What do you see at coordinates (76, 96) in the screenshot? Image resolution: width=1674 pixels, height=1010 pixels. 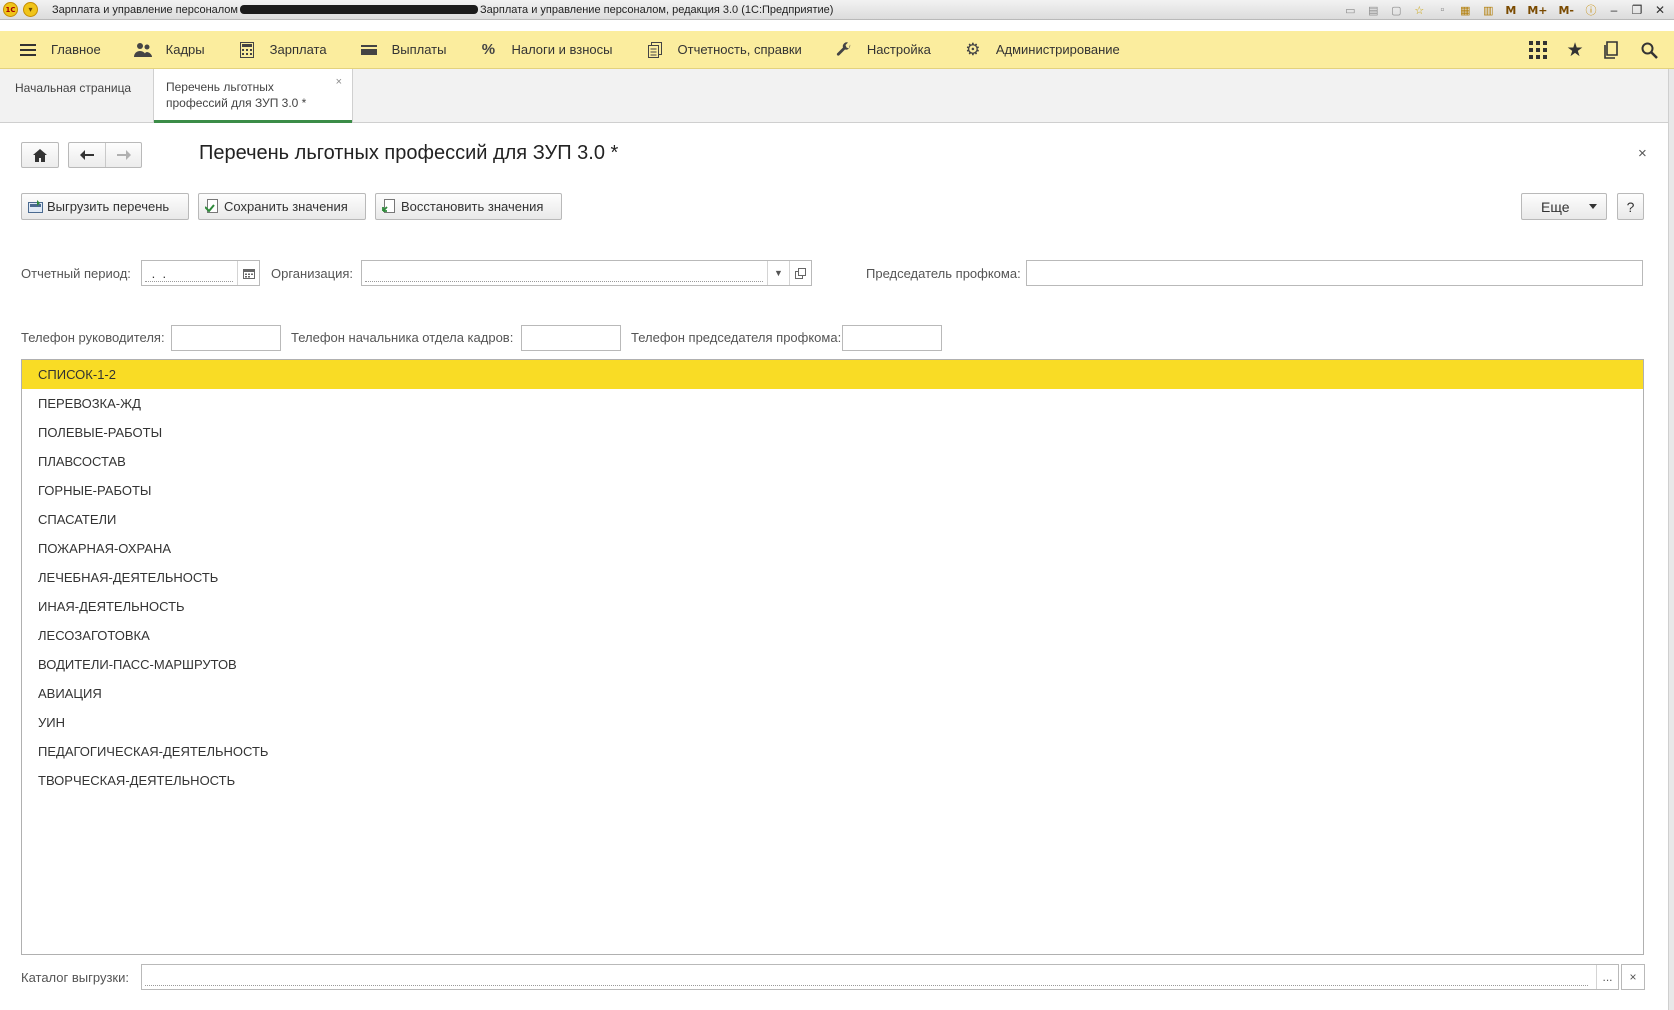 I see `tab-home-page: Начальная страница` at bounding box center [76, 96].